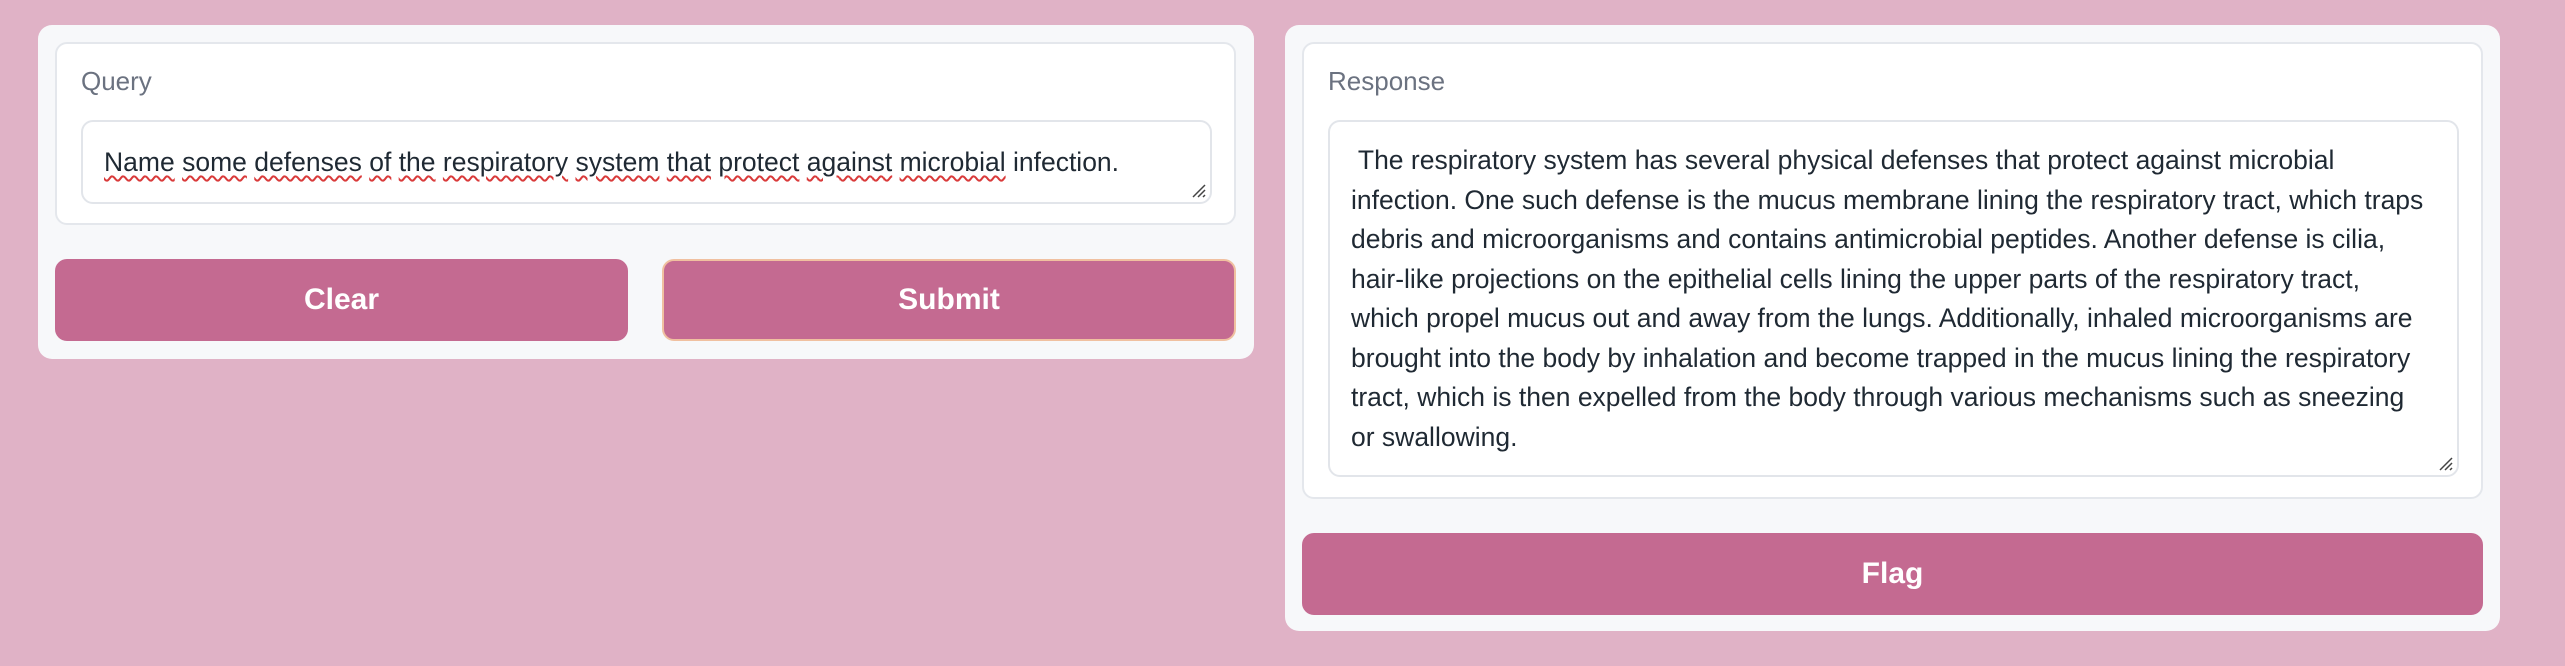  I want to click on response-line: or swallowing., so click(1434, 436).